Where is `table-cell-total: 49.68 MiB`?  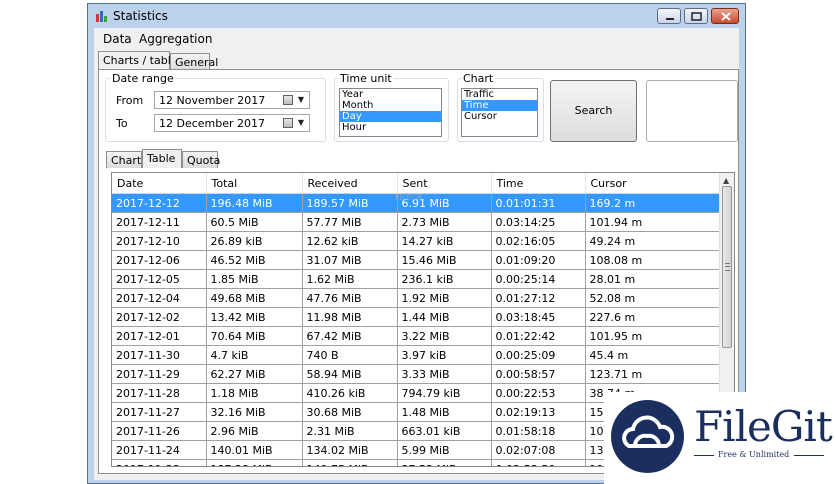
table-cell-total: 49.68 MiB is located at coordinates (254, 298).